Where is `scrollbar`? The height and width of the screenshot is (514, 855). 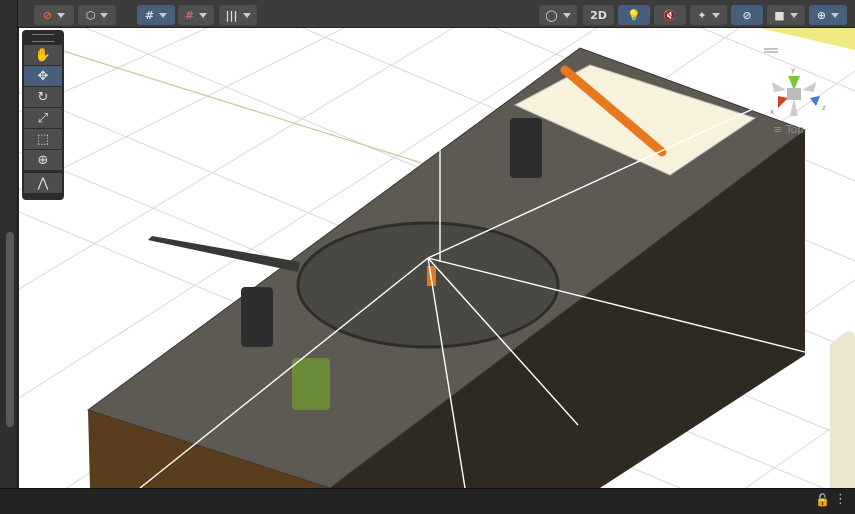
scrollbar is located at coordinates (10, 329).